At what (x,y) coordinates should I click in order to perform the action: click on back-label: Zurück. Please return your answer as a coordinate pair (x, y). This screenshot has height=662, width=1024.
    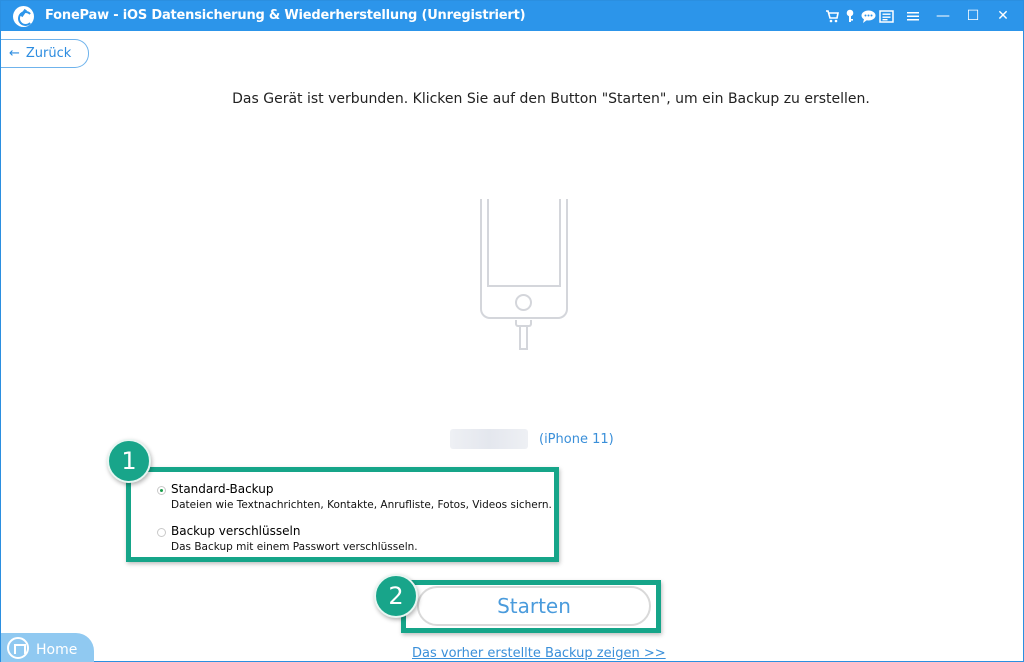
    Looking at the image, I should click on (48, 53).